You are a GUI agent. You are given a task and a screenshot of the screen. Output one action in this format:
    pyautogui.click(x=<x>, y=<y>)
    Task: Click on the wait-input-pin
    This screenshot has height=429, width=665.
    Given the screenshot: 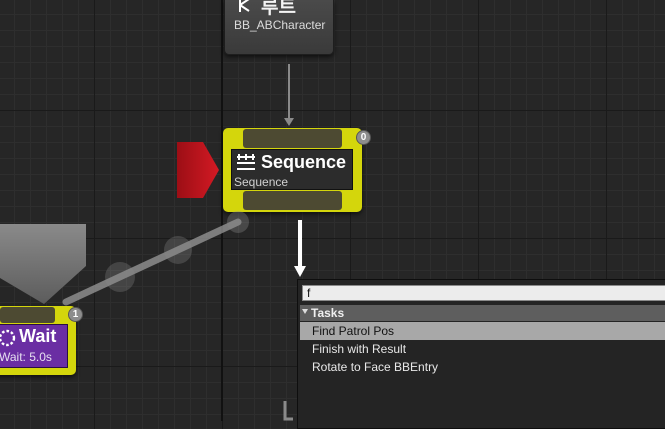 What is the action you would take?
    pyautogui.click(x=27, y=315)
    